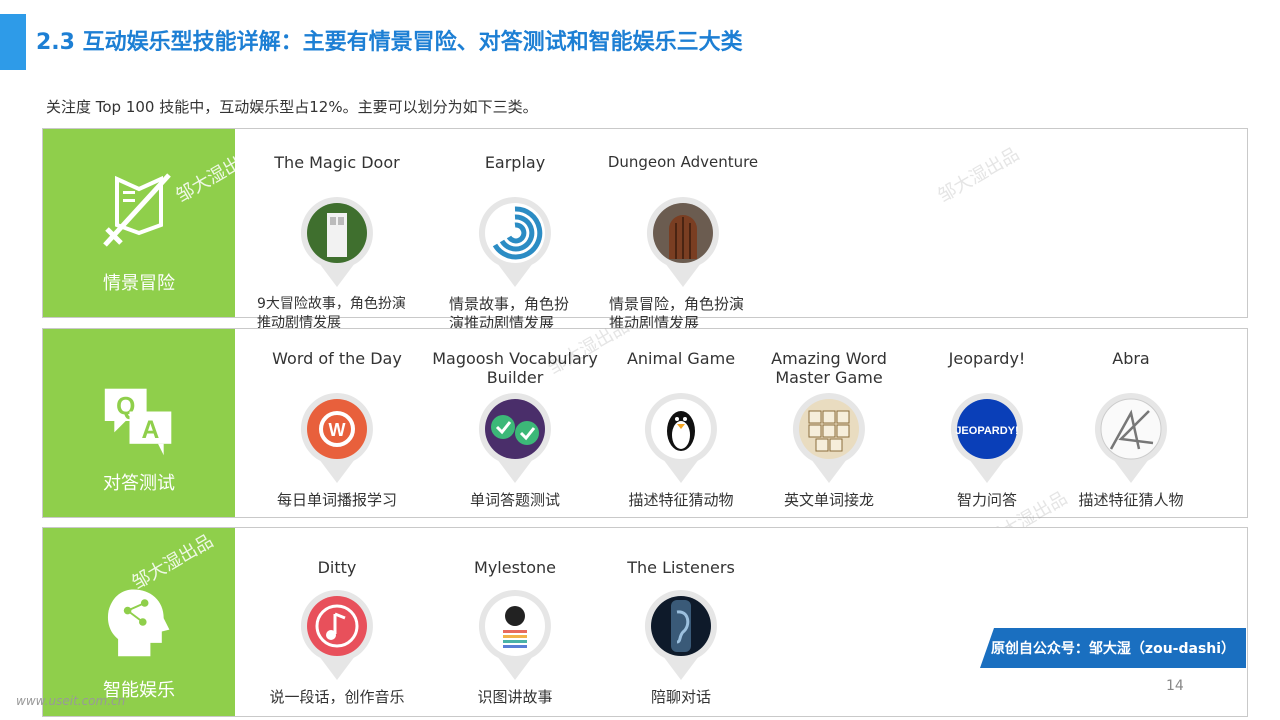 Image resolution: width=1280 pixels, height=720 pixels. Describe the element at coordinates (514, 500) in the screenshot. I see `skill-desc: 单词答题测试` at that location.